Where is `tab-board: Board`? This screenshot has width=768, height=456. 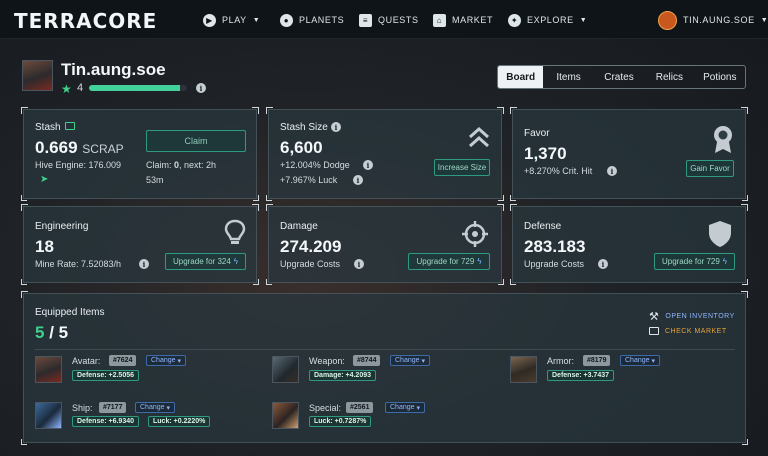
tab-board: Board is located at coordinates (521, 77).